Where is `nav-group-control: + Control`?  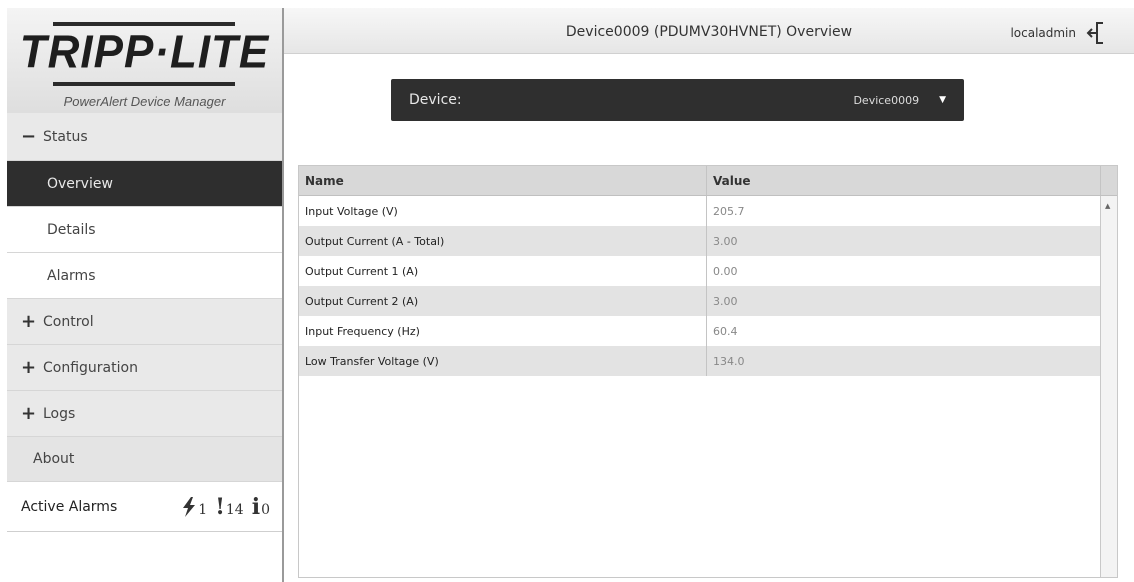 nav-group-control: + Control is located at coordinates (144, 322).